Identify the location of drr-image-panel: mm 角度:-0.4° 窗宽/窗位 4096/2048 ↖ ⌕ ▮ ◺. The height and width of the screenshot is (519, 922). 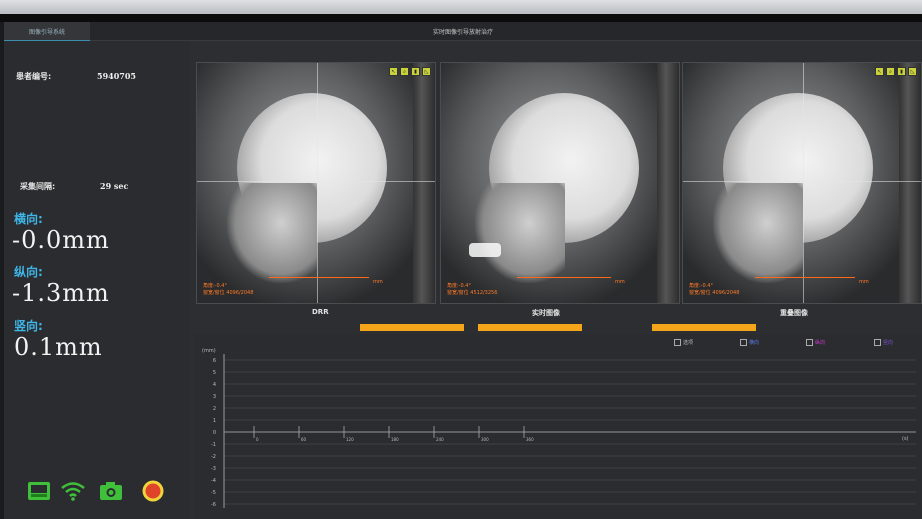
(316, 183).